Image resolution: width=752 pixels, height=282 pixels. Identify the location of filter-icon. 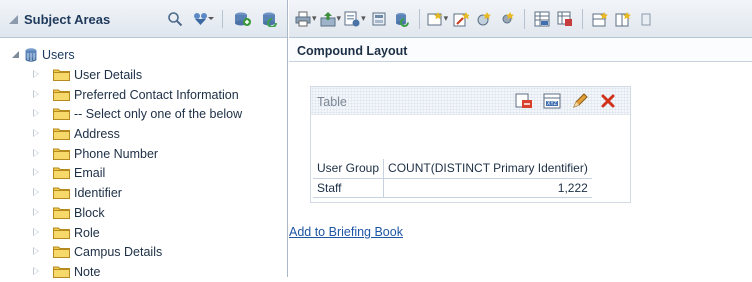
(203, 19).